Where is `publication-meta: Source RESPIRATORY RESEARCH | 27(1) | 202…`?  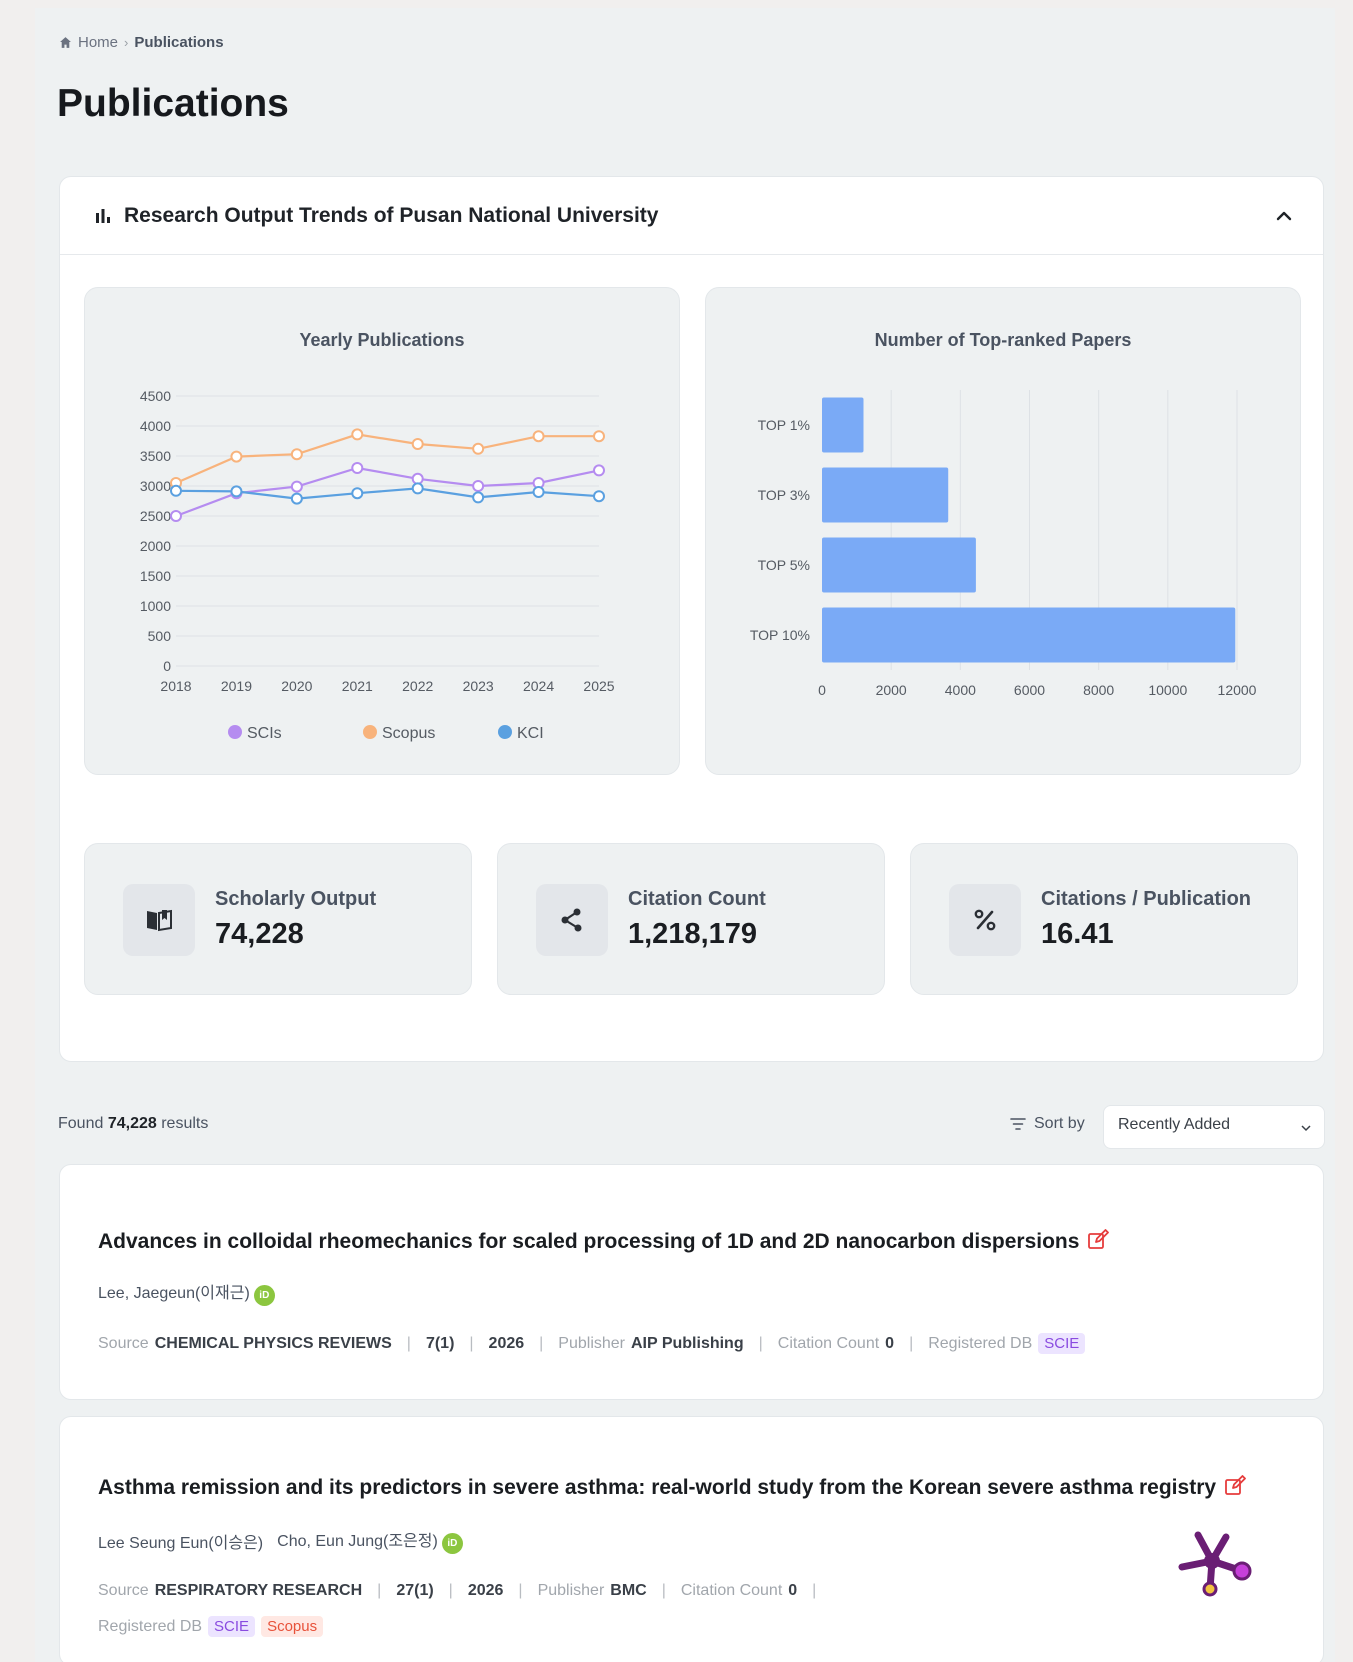
publication-meta: Source RESPIRATORY RESEARCH | 27(1) | 202… is located at coordinates (498, 1609).